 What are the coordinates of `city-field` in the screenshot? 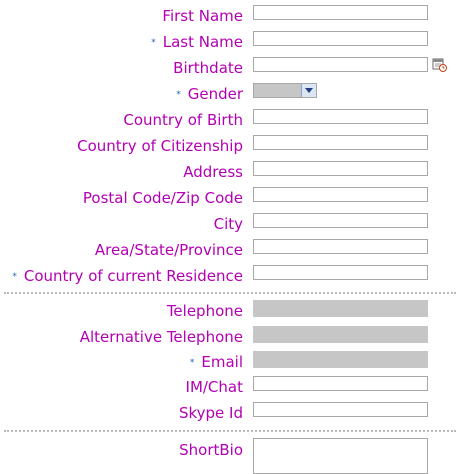 It's located at (340, 220).